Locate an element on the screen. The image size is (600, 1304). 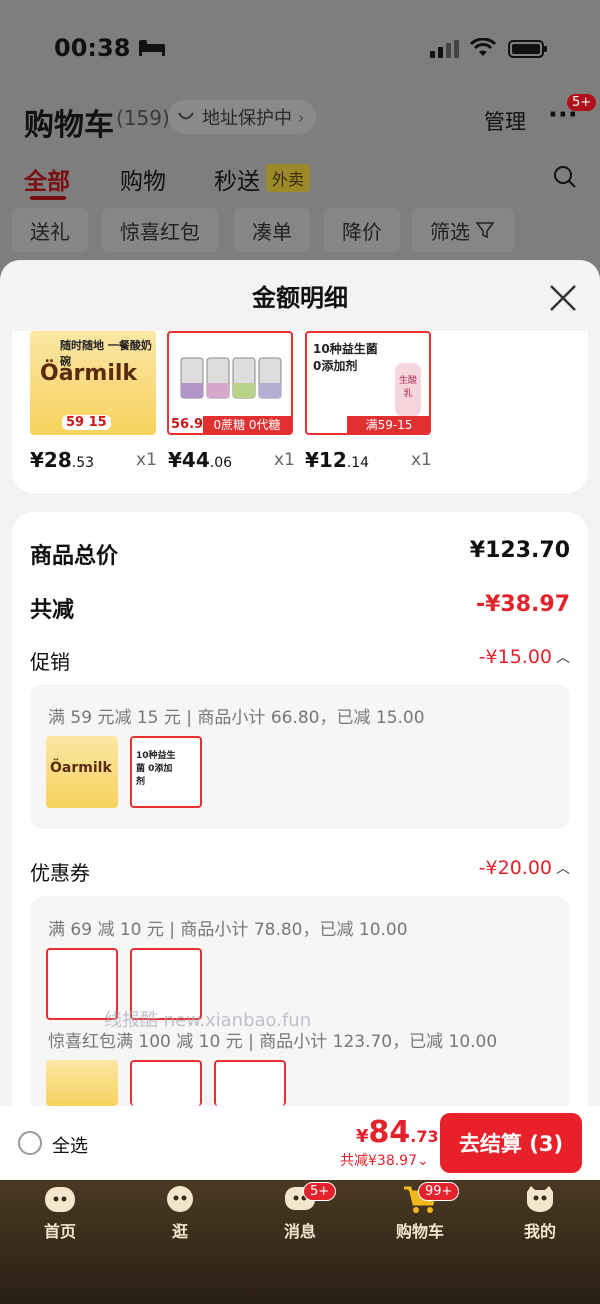
promo-toggle: -¥15.00 ︿ is located at coordinates (524, 657).